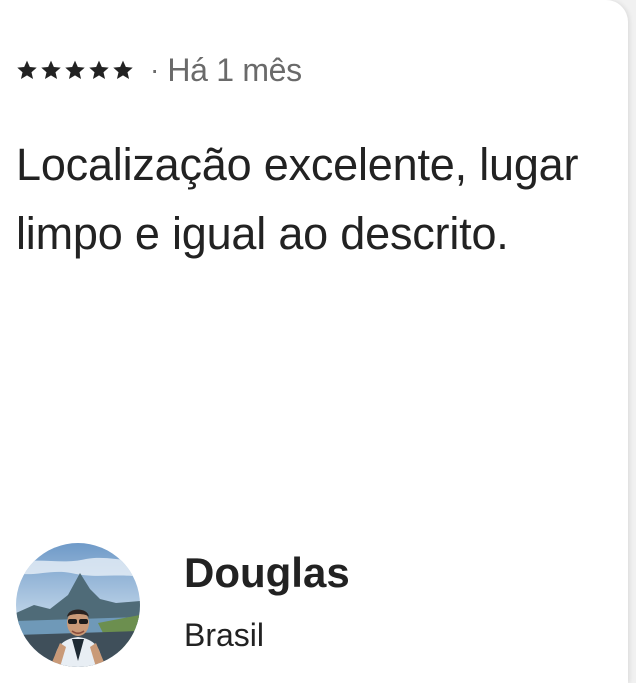 The height and width of the screenshot is (683, 636). What do you see at coordinates (234, 69) in the screenshot?
I see `review-date: Há 1 mês` at bounding box center [234, 69].